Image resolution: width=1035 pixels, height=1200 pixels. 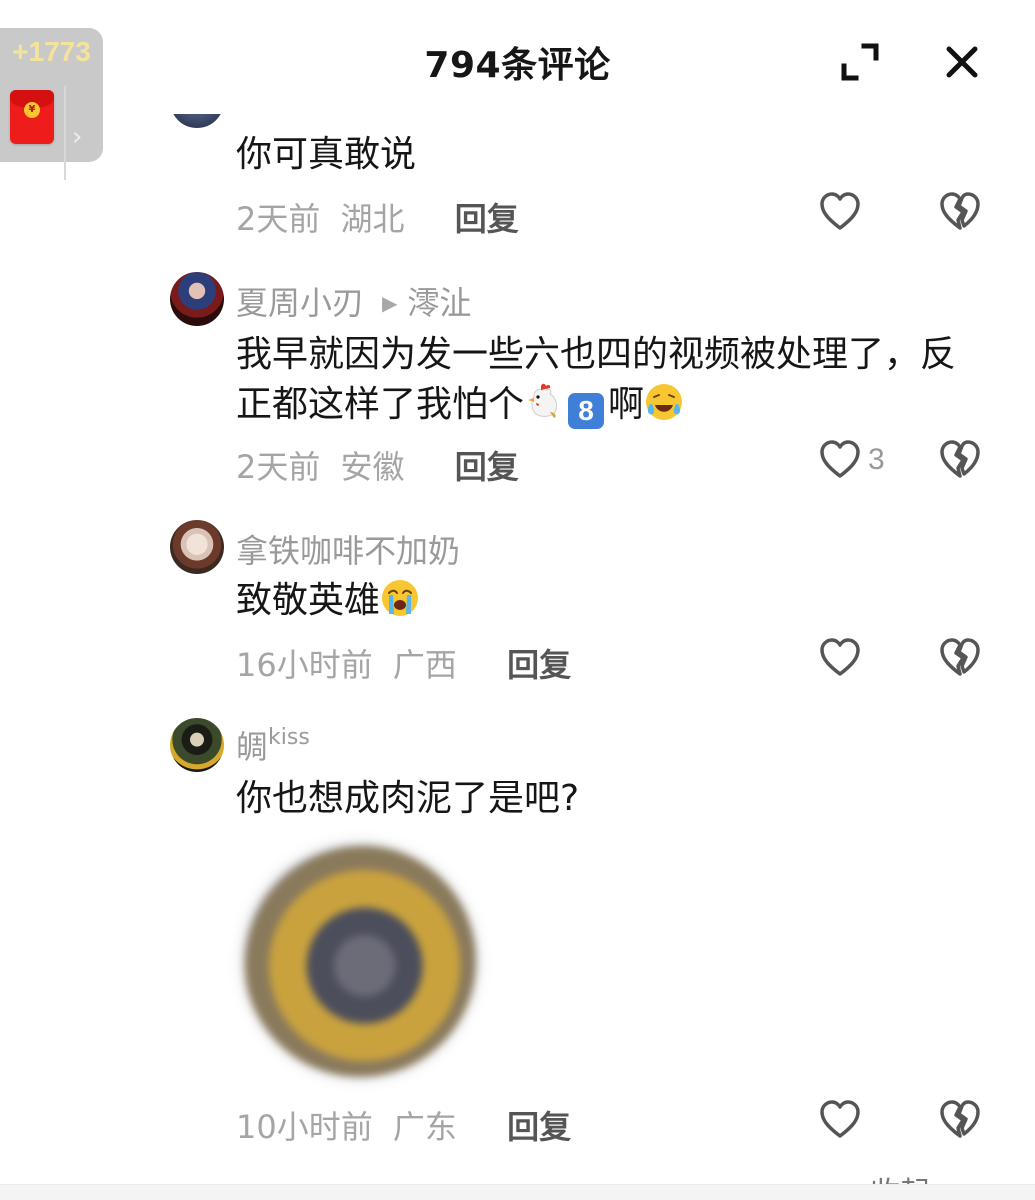 What do you see at coordinates (348, 549) in the screenshot?
I see `comment-username: 拿铁咖啡不加奶` at bounding box center [348, 549].